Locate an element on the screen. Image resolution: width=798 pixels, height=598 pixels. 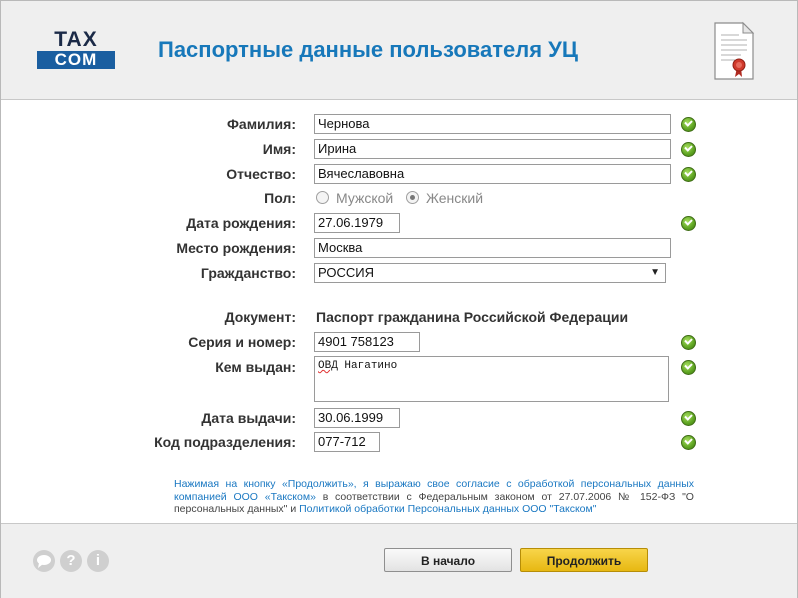
dropdown-arrow-icon: ▼ is located at coordinates (655, 272).